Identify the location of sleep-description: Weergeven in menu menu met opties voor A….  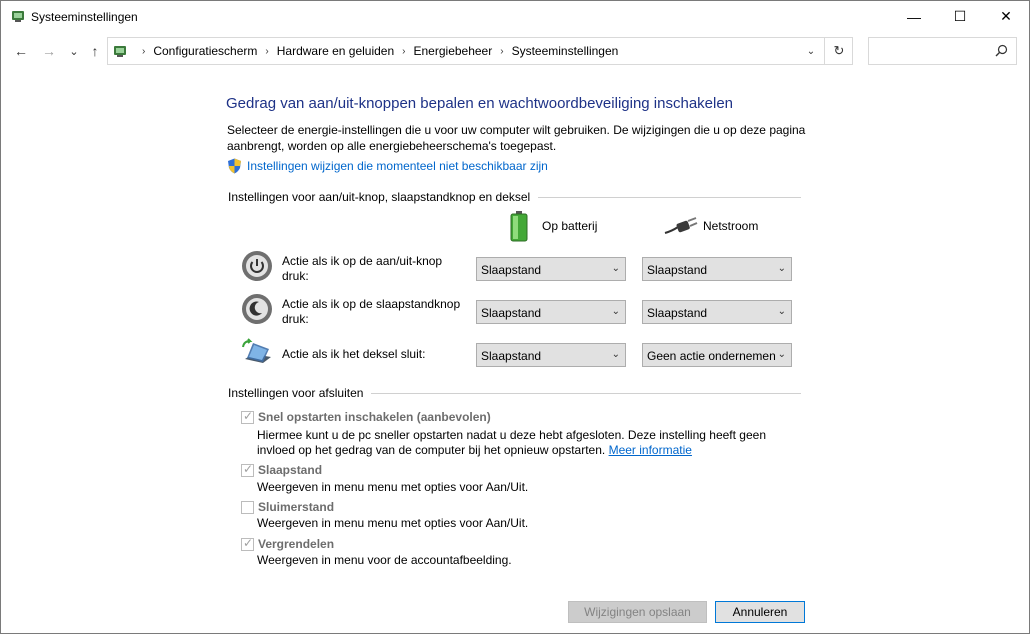
(393, 487).